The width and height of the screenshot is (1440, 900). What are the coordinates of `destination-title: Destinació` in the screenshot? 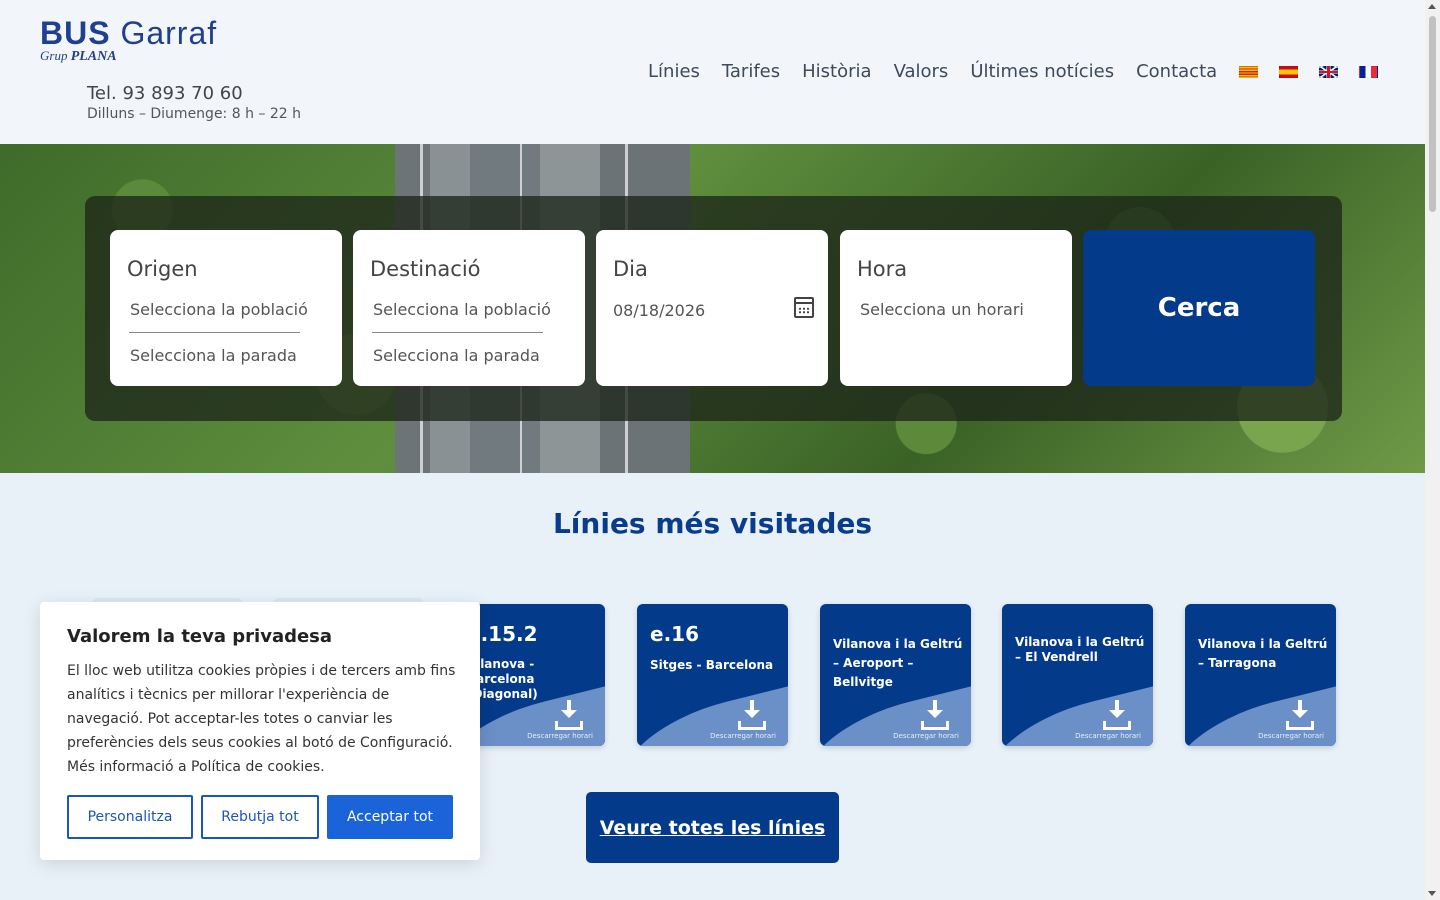 It's located at (425, 269).